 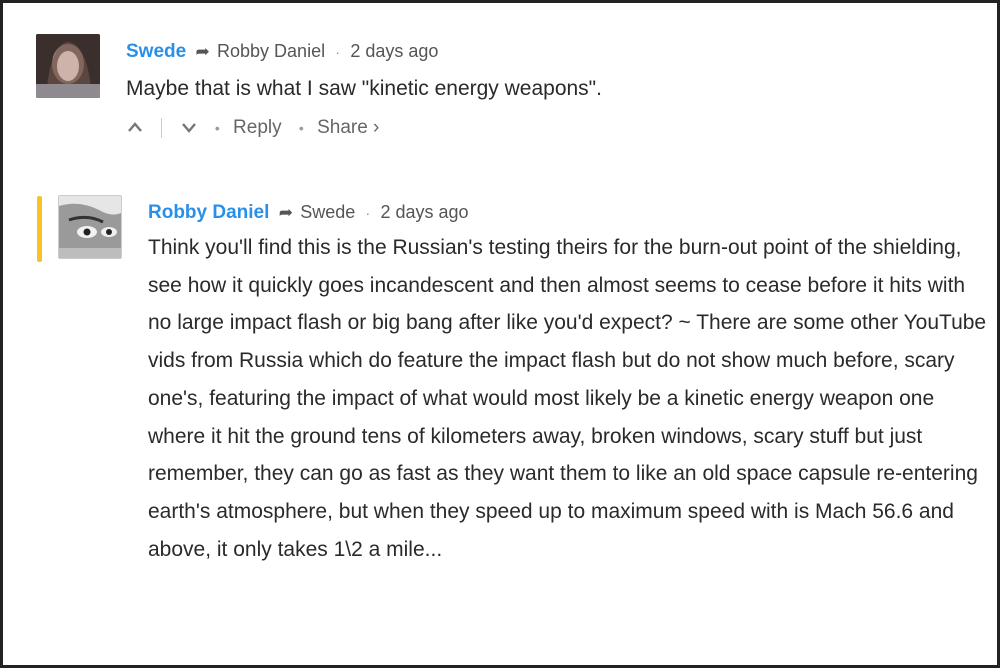 What do you see at coordinates (348, 128) in the screenshot?
I see `share-button: Share ›` at bounding box center [348, 128].